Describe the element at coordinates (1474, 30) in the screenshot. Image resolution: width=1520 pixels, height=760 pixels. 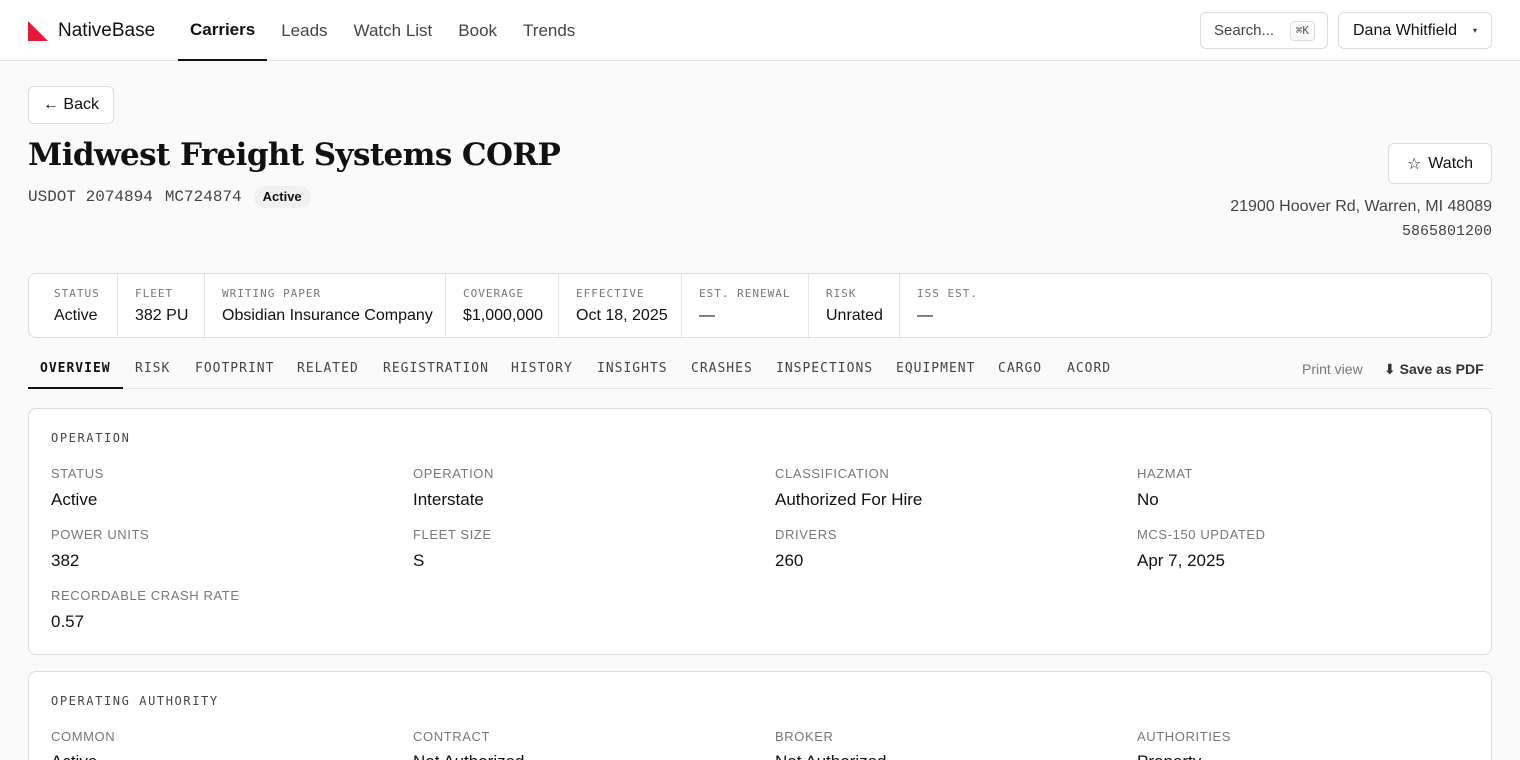
I see `chevron-down-icon: ▾` at that location.